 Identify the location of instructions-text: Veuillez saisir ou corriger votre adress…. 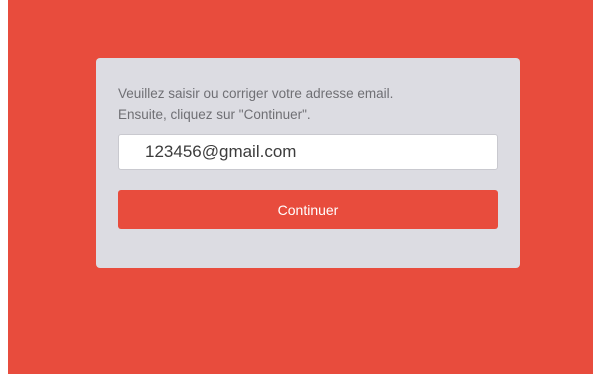
(313, 104).